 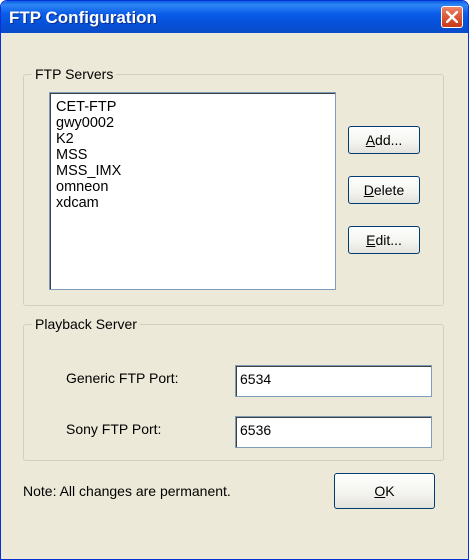 What do you see at coordinates (74, 74) in the screenshot?
I see `ftp-servers-group-label: FTP Servers` at bounding box center [74, 74].